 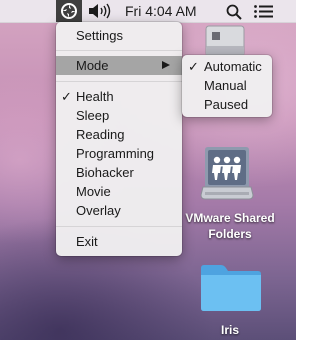 I want to click on menu-item-label: Automatic, so click(x=233, y=66).